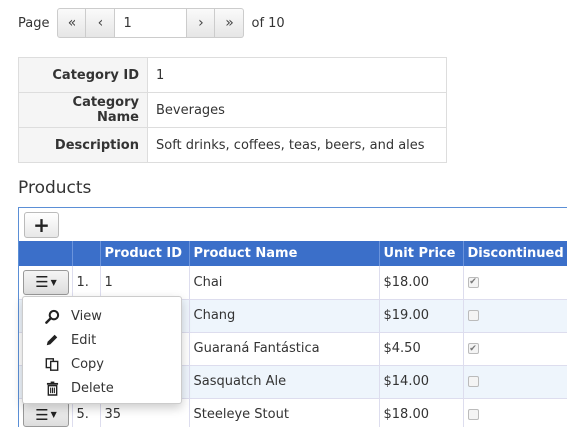  Describe the element at coordinates (55, 188) in the screenshot. I see `products-section-title: Products` at that location.